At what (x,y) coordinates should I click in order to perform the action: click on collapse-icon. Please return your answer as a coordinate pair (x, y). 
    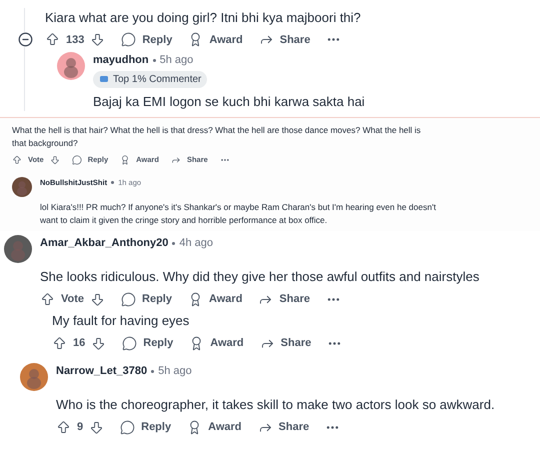
    Looking at the image, I should click on (25, 40).